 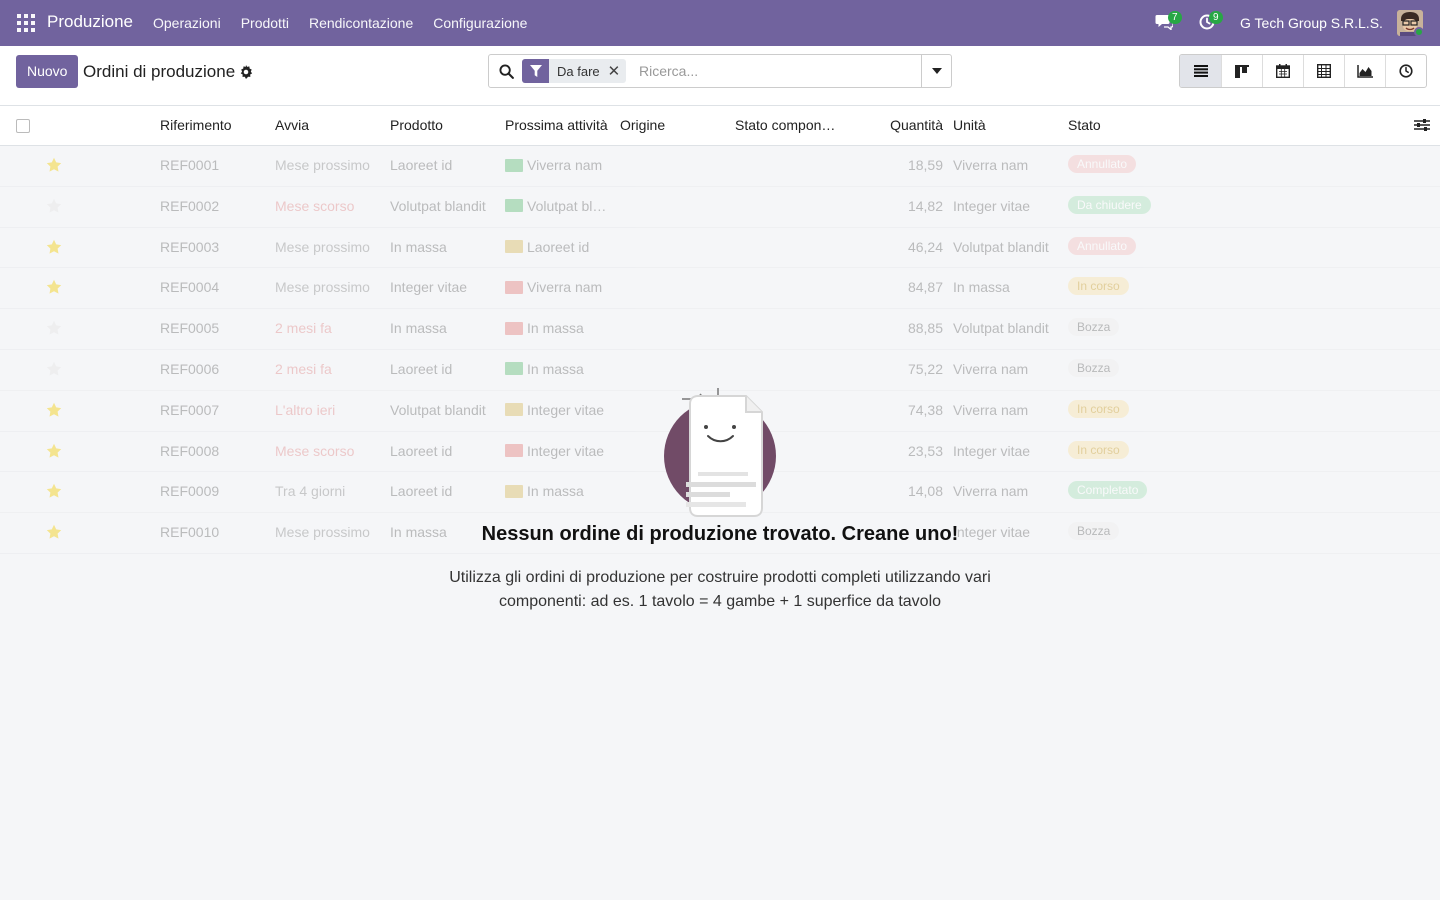 I want to click on select-all-checkbox, so click(x=23, y=126).